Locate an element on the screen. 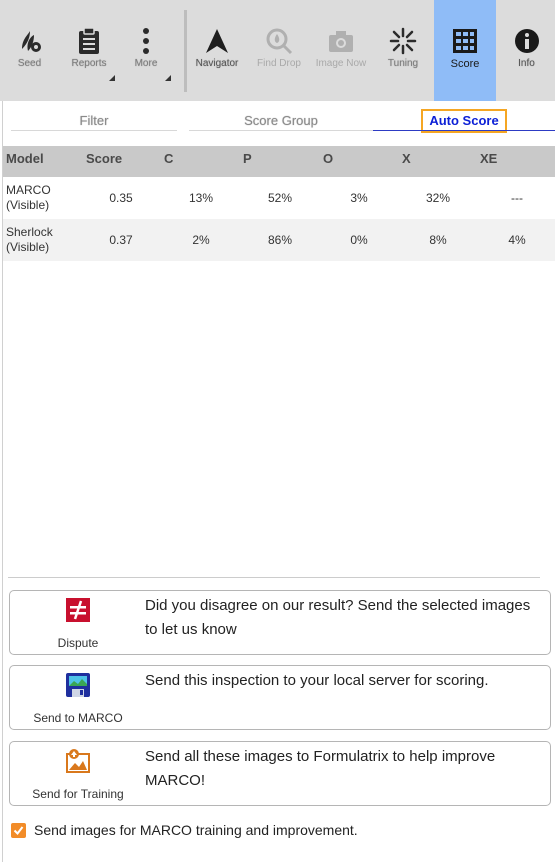 This screenshot has width=555, height=862. reports-button: Reports is located at coordinates (89, 50).